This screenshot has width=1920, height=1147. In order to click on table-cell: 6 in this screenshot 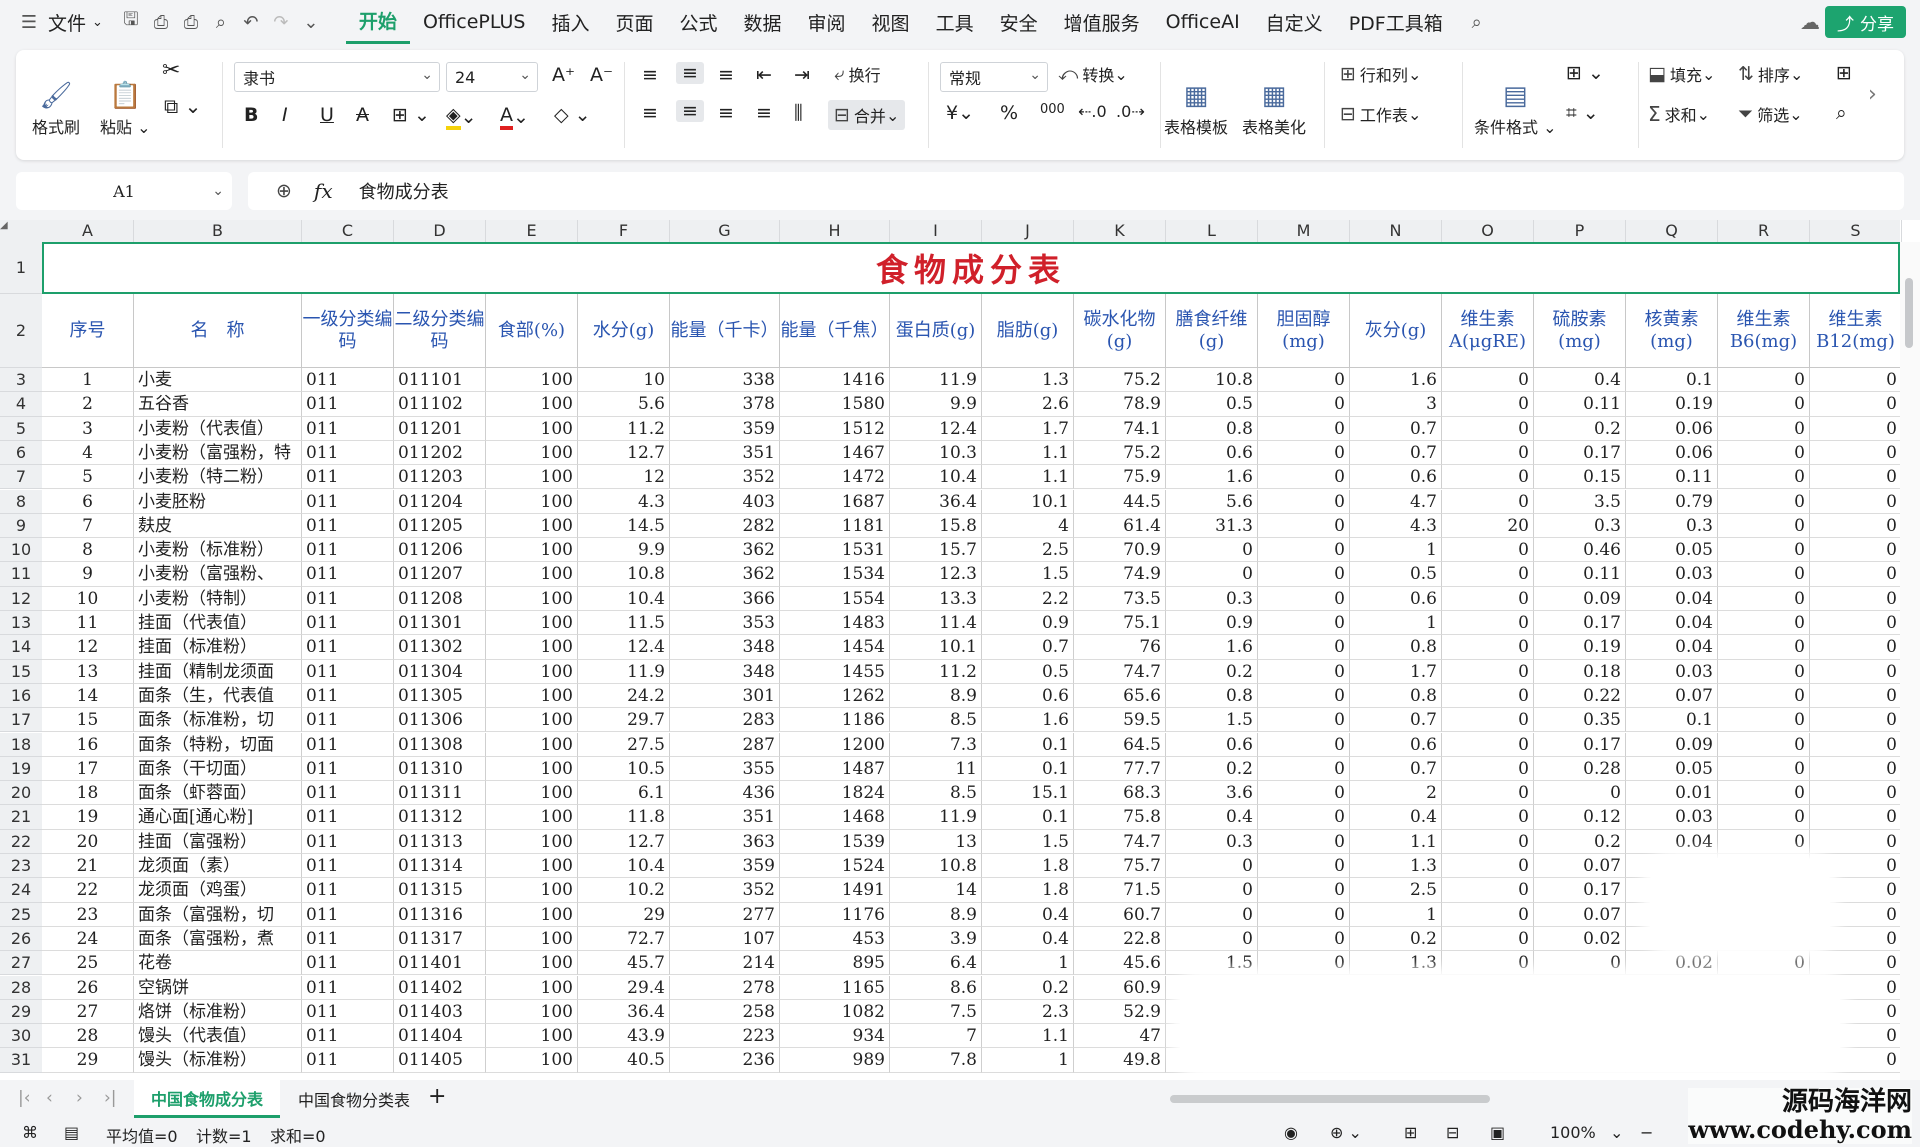, I will do `click(88, 501)`.